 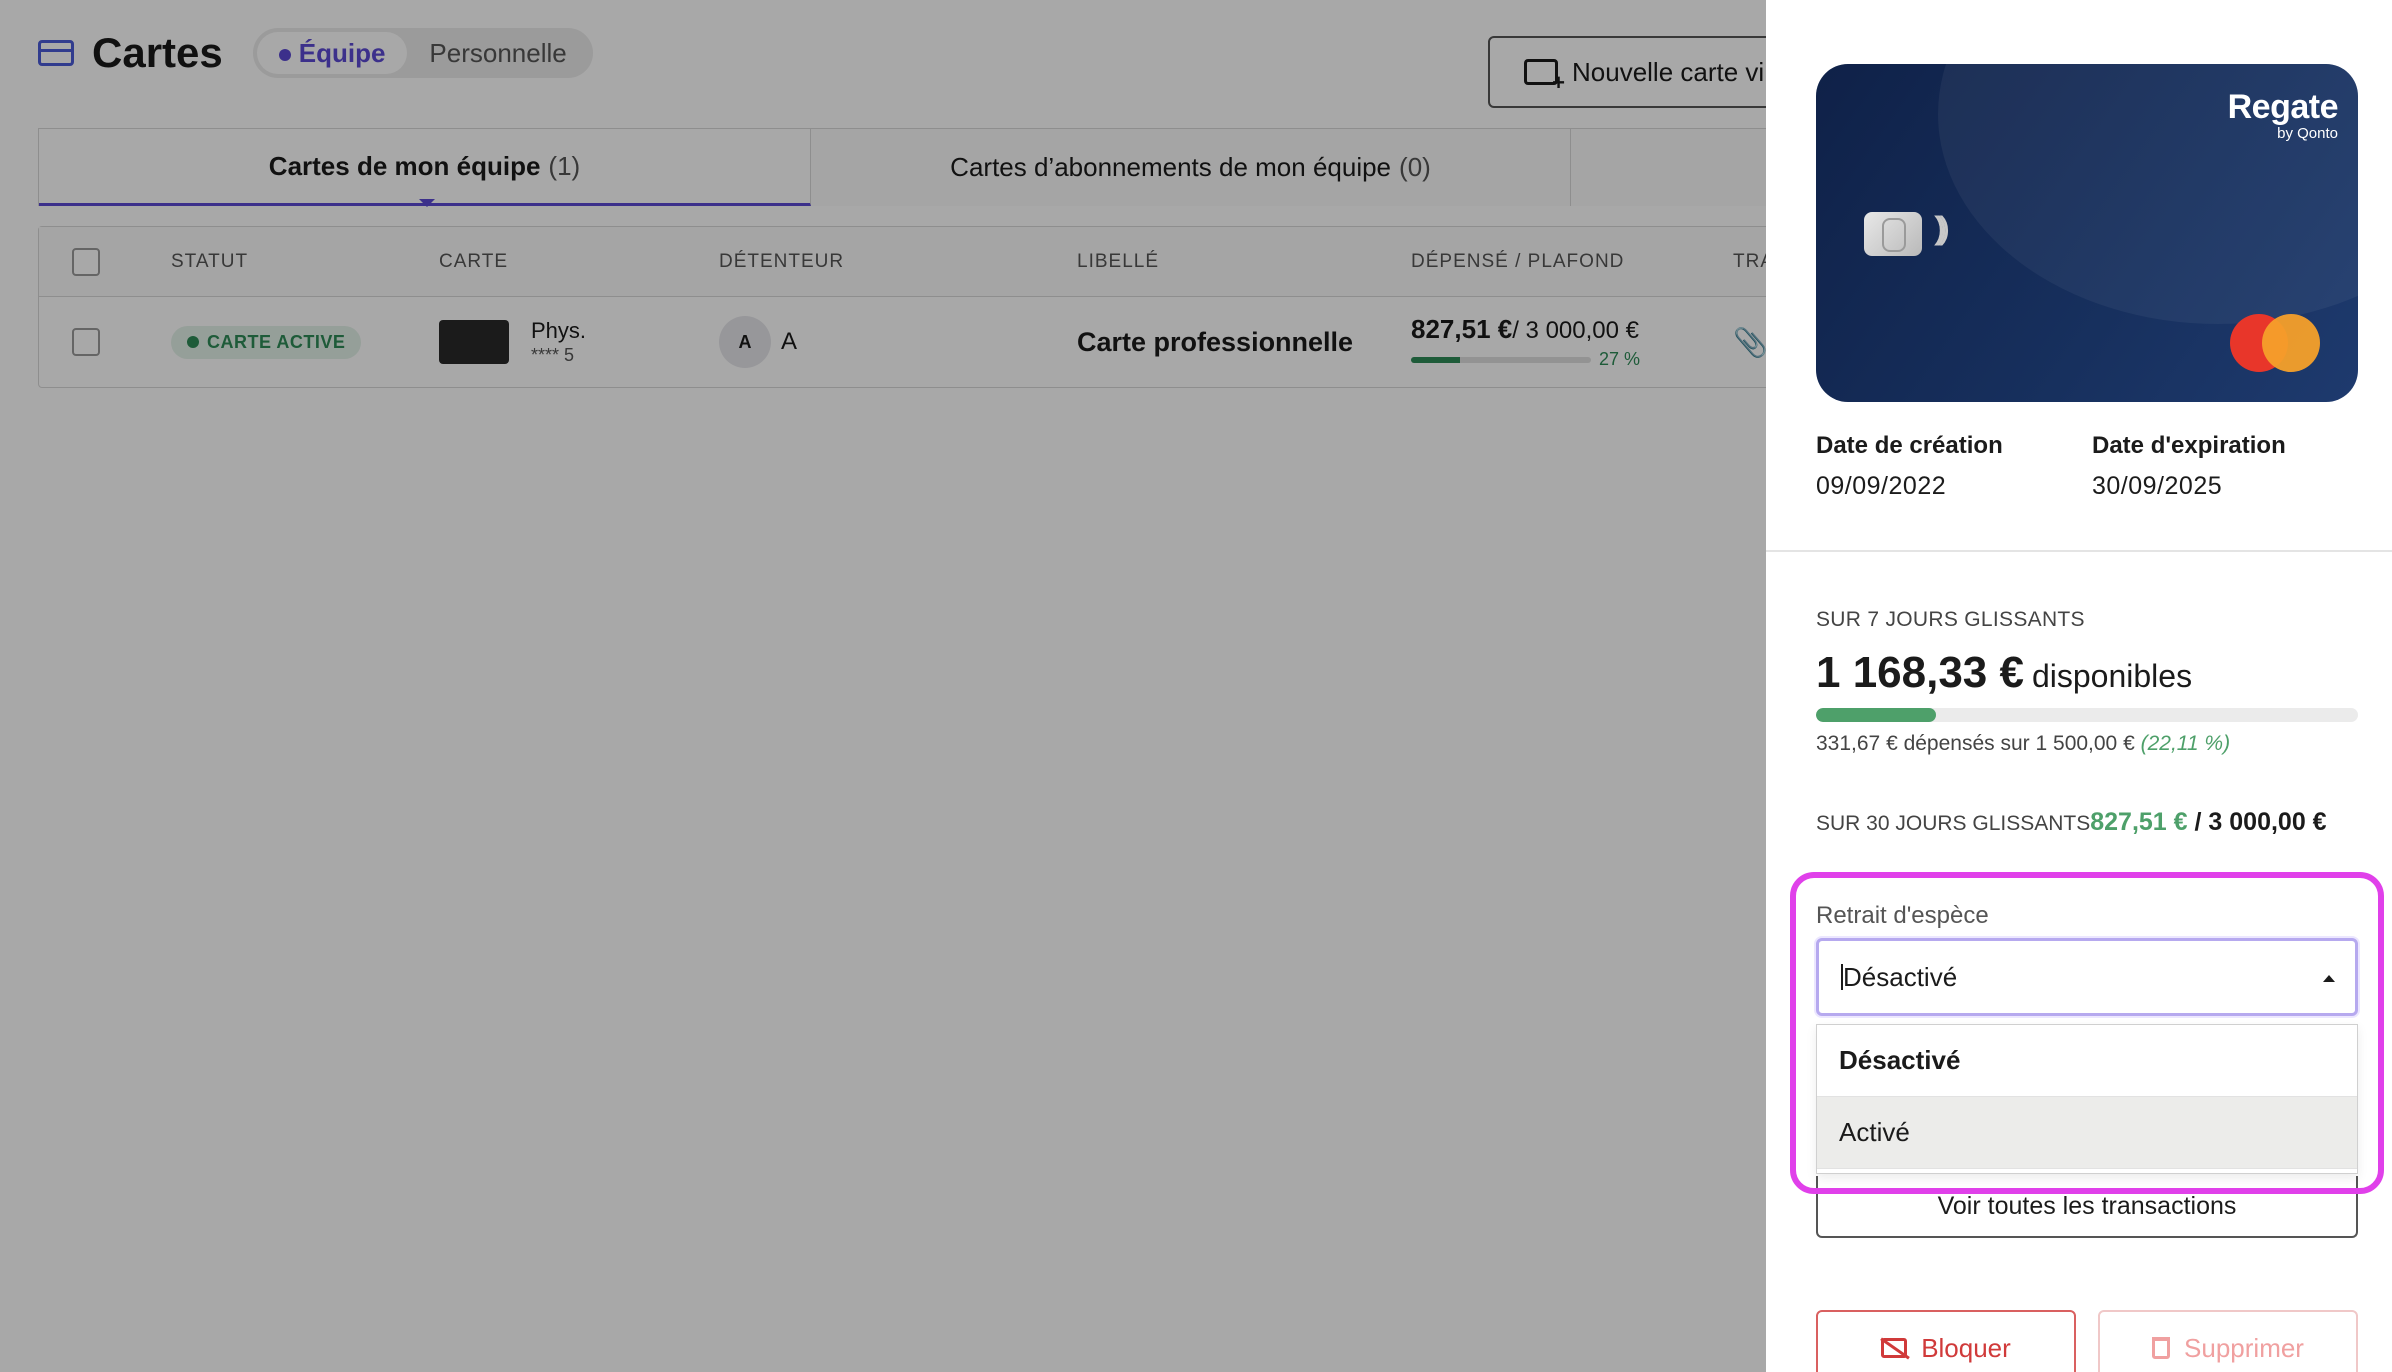 What do you see at coordinates (1894, 1348) in the screenshot?
I see `card-off-icon` at bounding box center [1894, 1348].